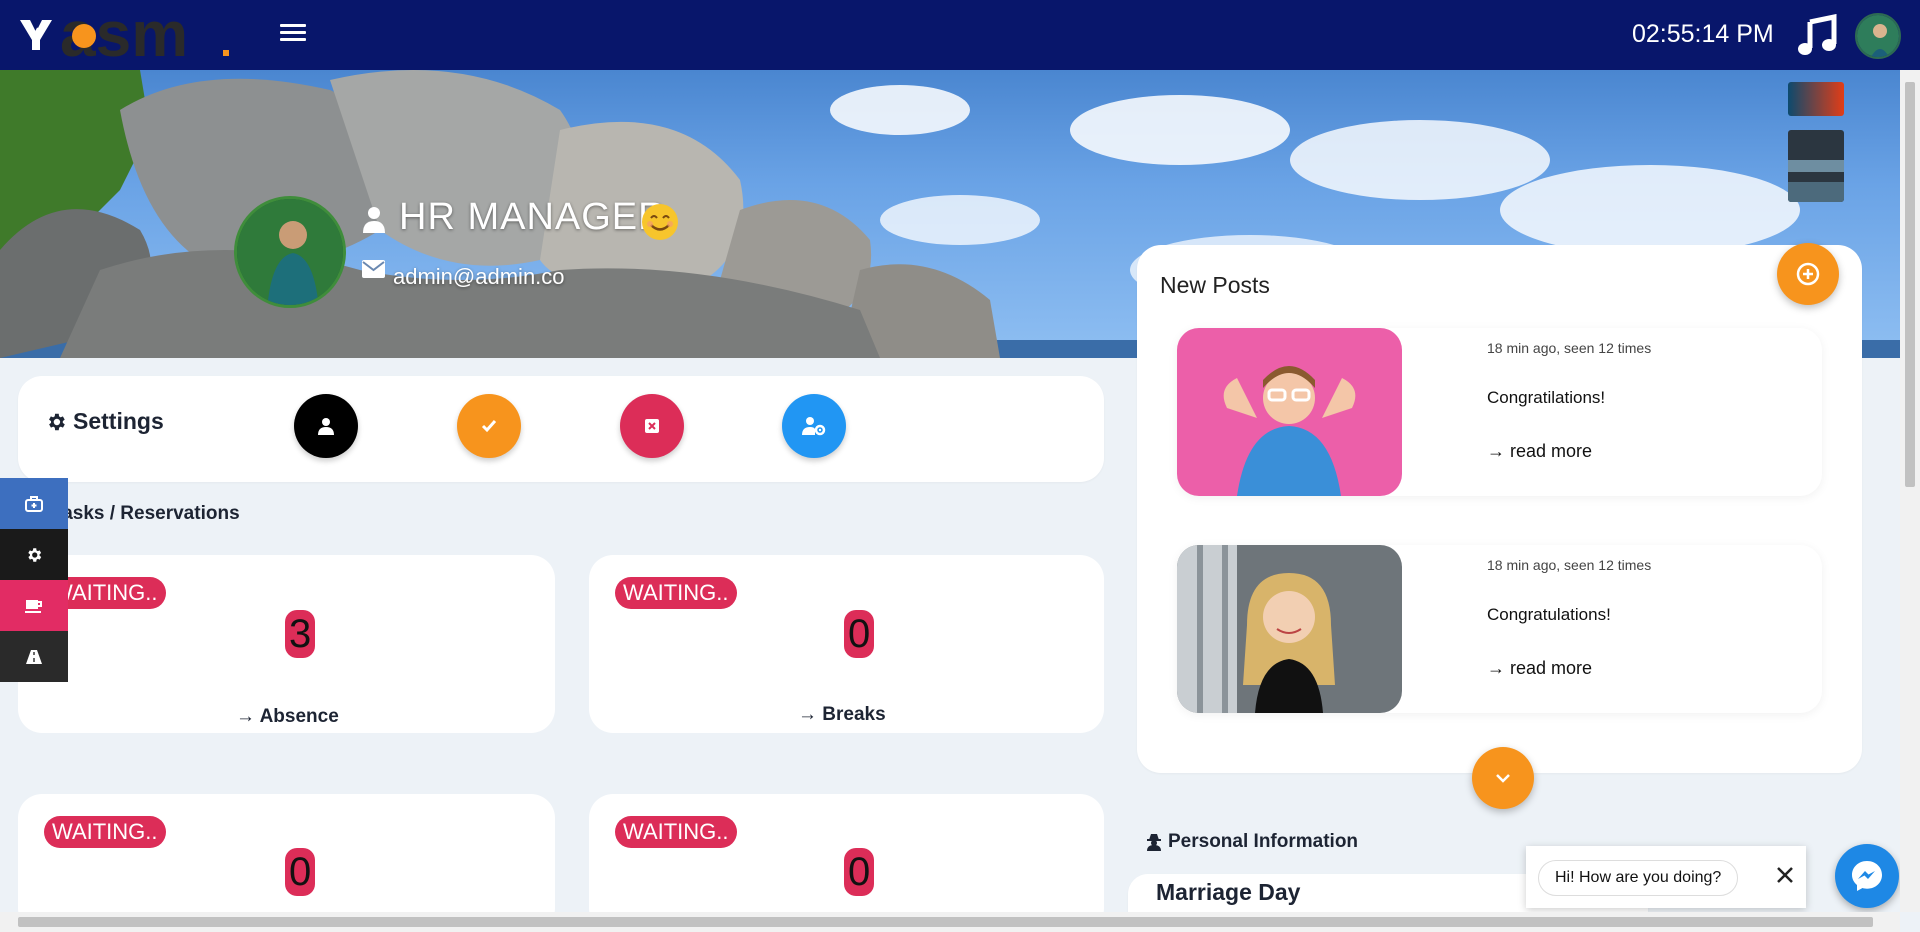 The height and width of the screenshot is (932, 1920). What do you see at coordinates (373, 269) in the screenshot?
I see `mail-icon` at bounding box center [373, 269].